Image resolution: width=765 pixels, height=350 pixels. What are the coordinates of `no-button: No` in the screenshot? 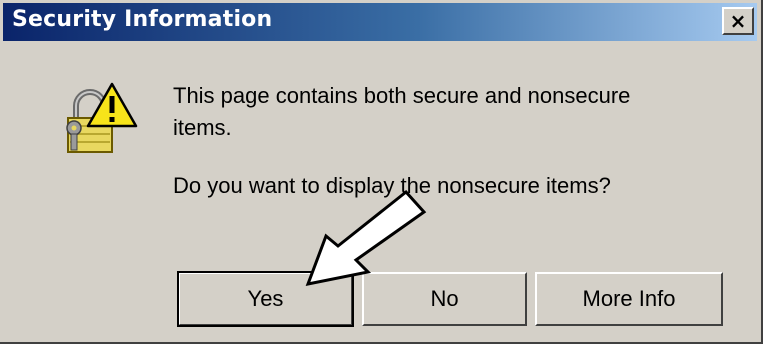 It's located at (444, 299).